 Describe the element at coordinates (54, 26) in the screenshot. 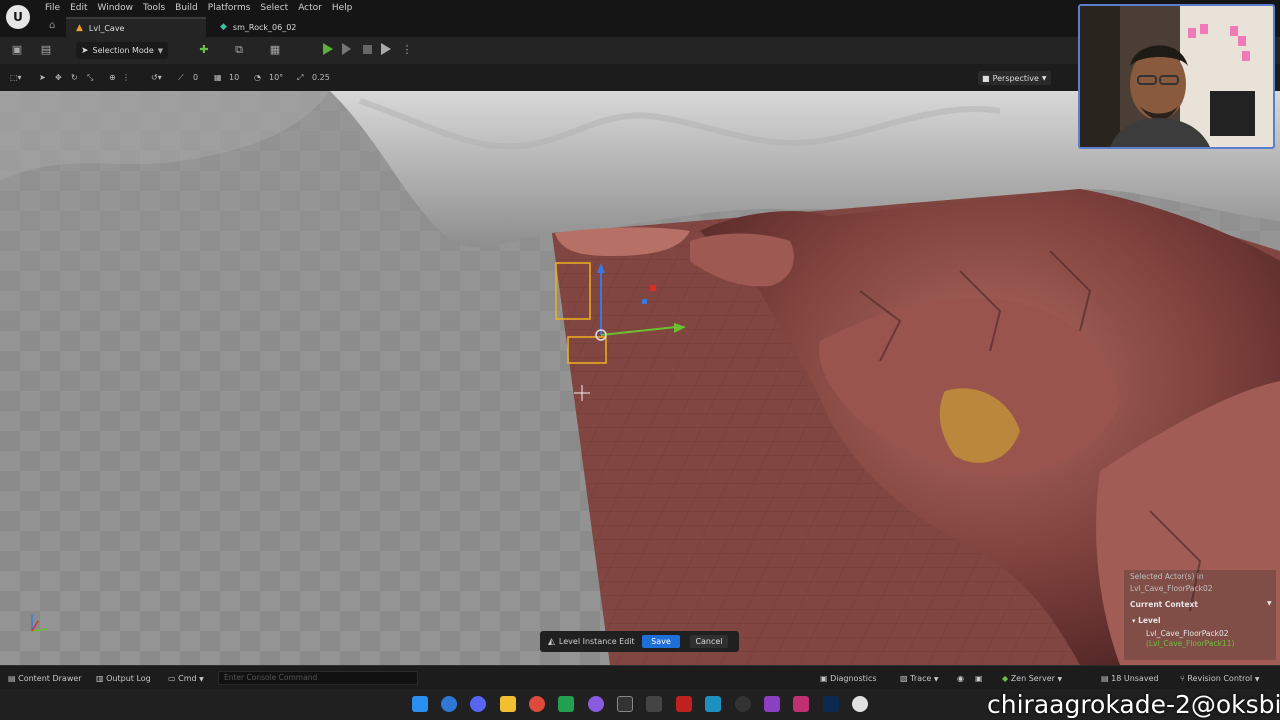

I see `home-icon: ⌂` at that location.